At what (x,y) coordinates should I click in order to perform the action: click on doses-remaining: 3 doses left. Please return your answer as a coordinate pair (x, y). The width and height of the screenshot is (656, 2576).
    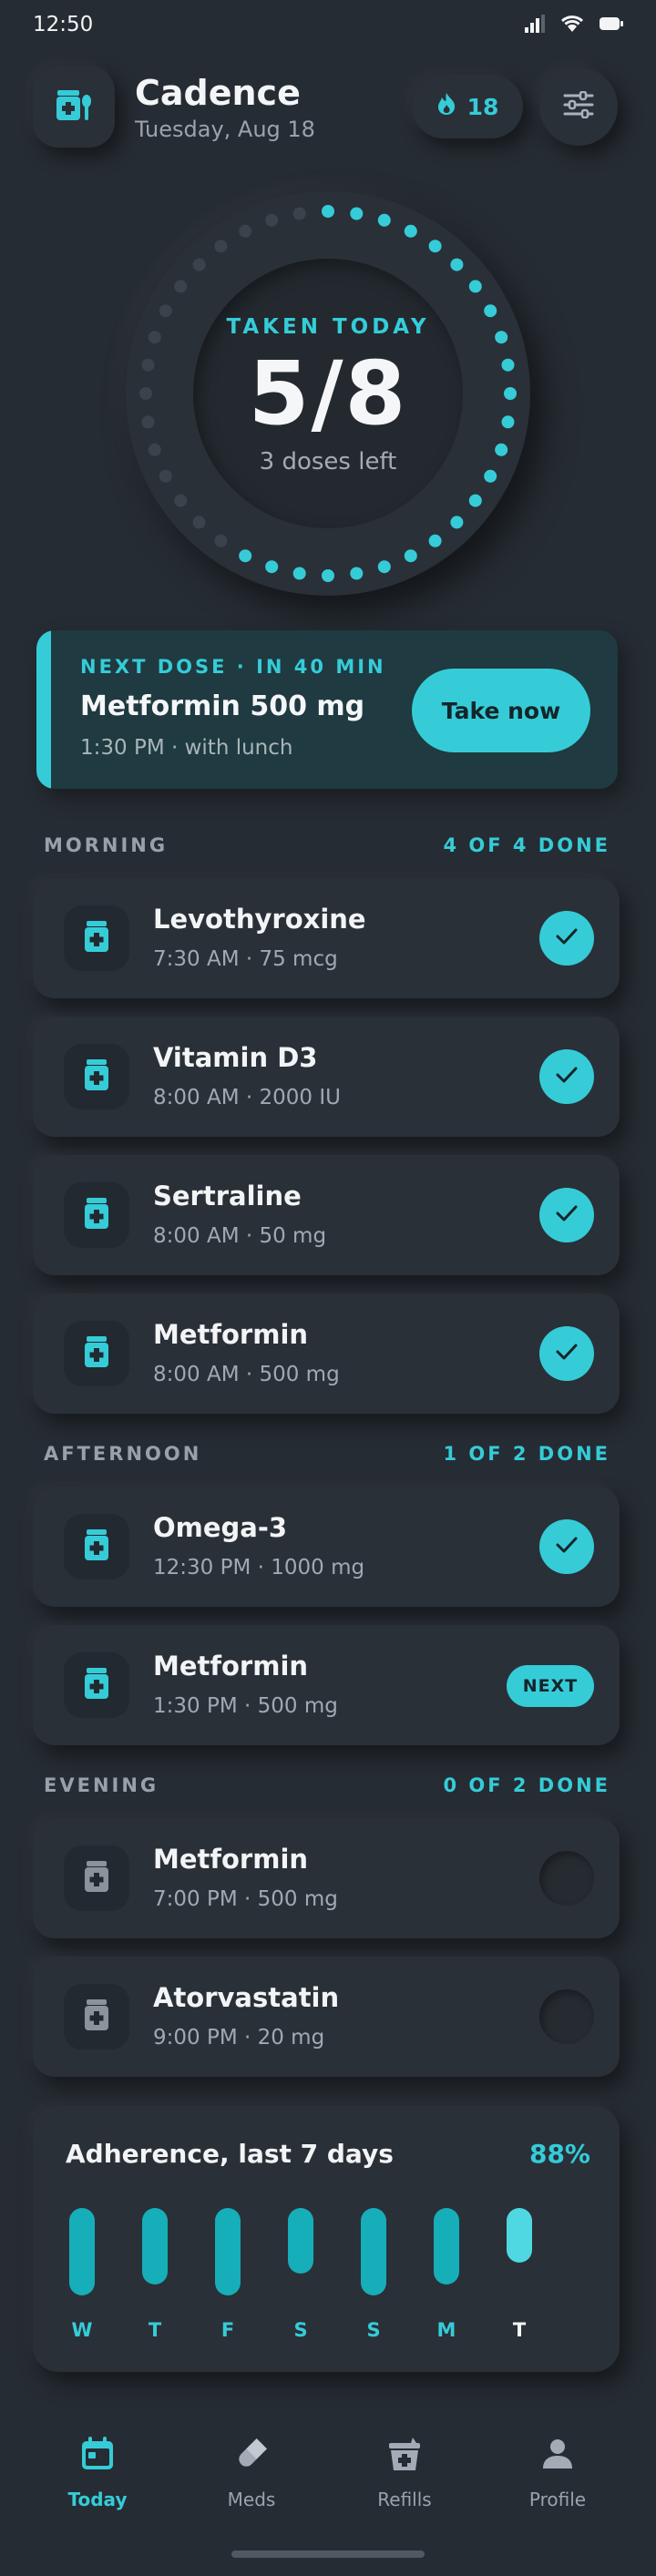
    Looking at the image, I should click on (328, 461).